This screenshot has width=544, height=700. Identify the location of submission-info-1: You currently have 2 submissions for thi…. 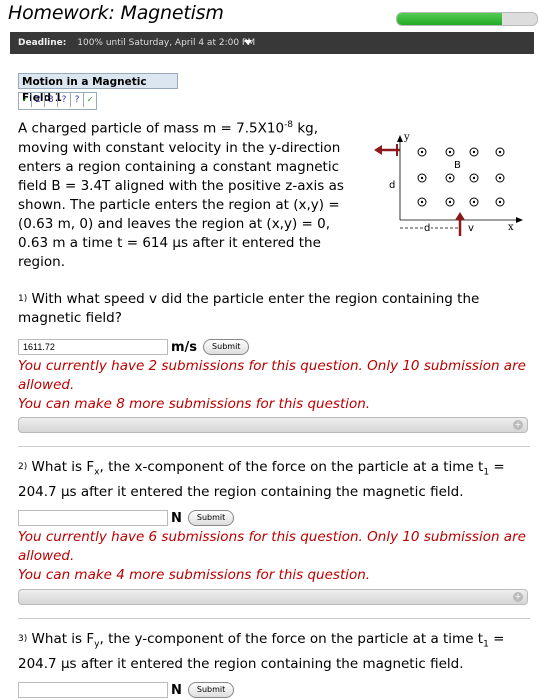
(272, 375).